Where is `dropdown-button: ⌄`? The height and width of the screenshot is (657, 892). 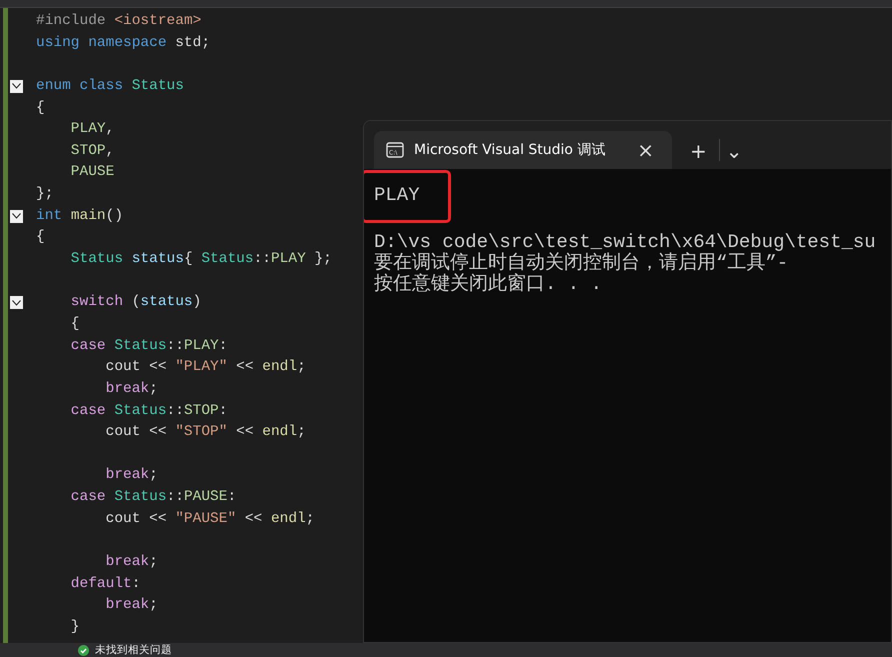
dropdown-button: ⌄ is located at coordinates (734, 151).